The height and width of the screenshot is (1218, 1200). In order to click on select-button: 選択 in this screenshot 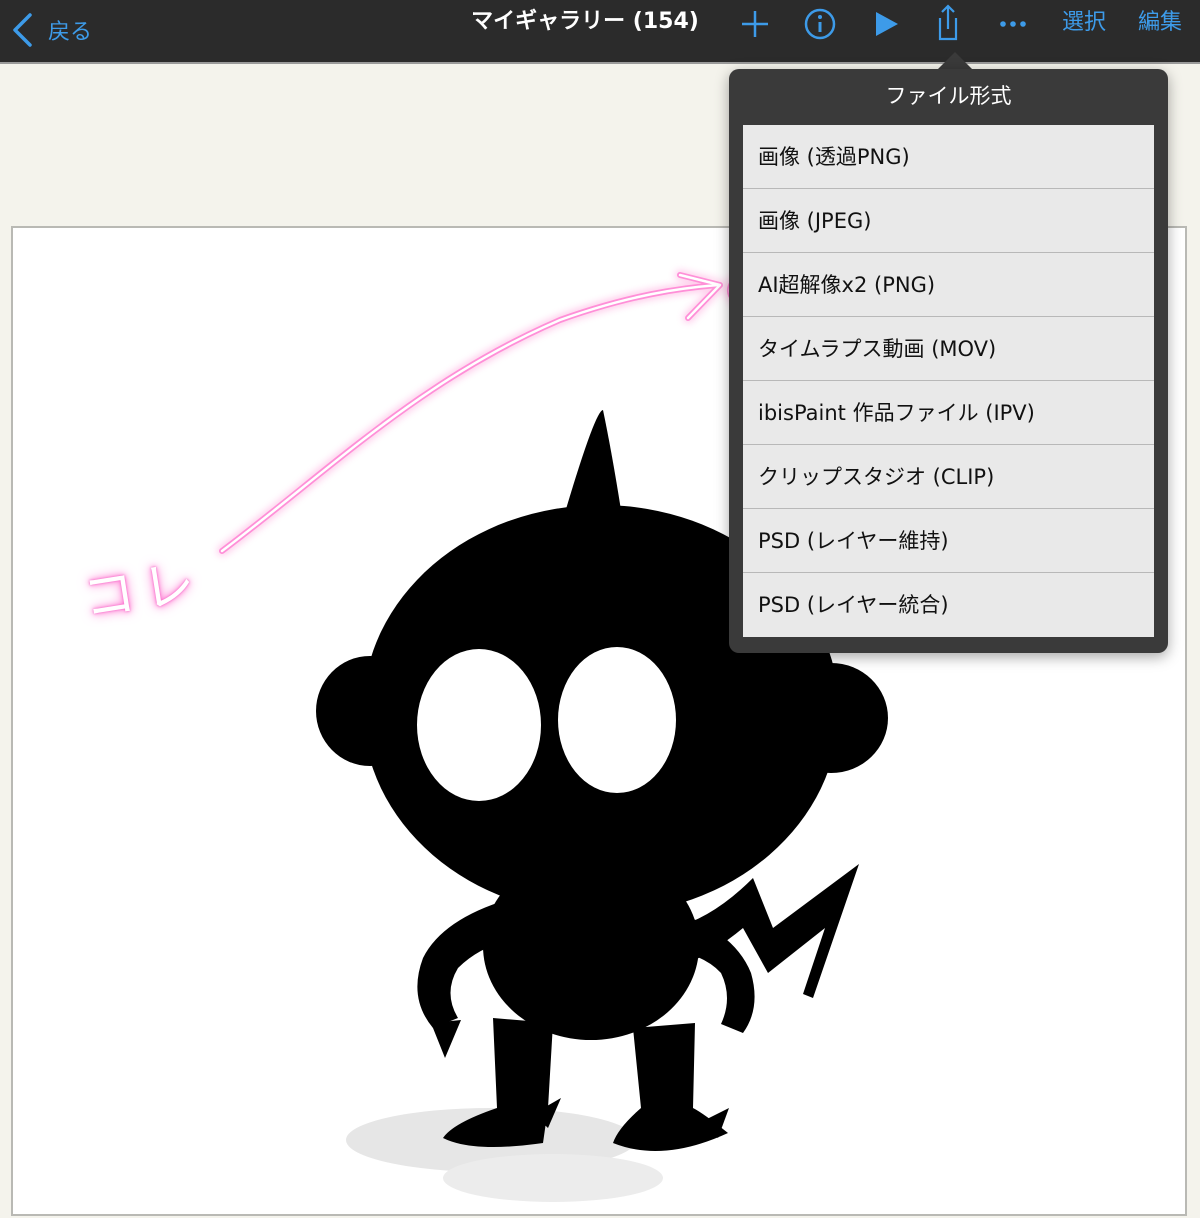, I will do `click(1084, 23)`.